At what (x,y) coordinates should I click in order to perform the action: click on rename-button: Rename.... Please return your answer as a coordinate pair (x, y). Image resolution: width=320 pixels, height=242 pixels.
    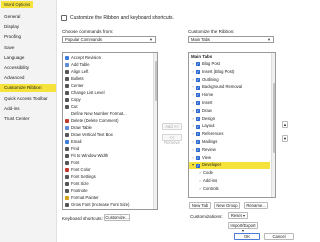
    Looking at the image, I should click on (256, 205).